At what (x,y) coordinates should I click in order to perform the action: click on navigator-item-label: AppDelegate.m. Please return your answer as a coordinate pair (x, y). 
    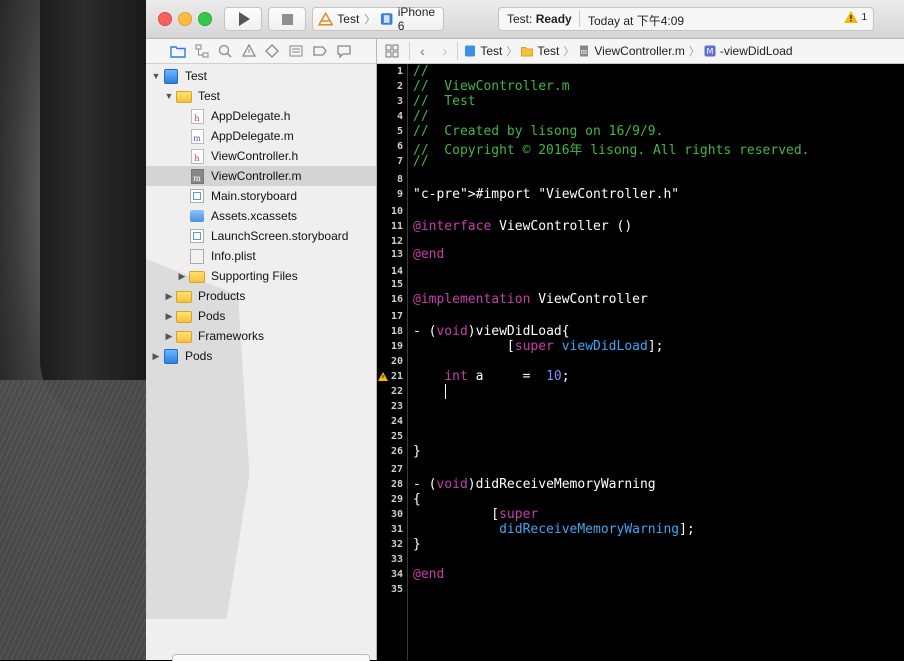
    Looking at the image, I should click on (252, 136).